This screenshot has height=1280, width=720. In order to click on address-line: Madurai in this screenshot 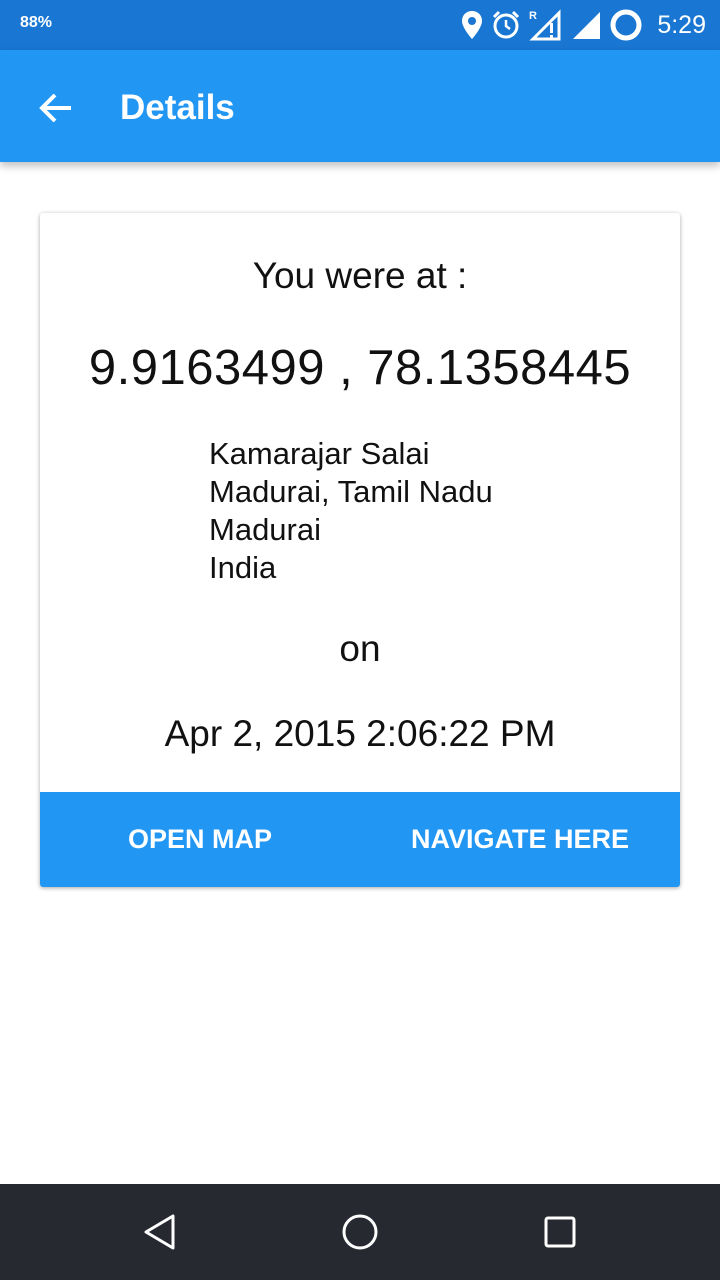, I will do `click(265, 529)`.